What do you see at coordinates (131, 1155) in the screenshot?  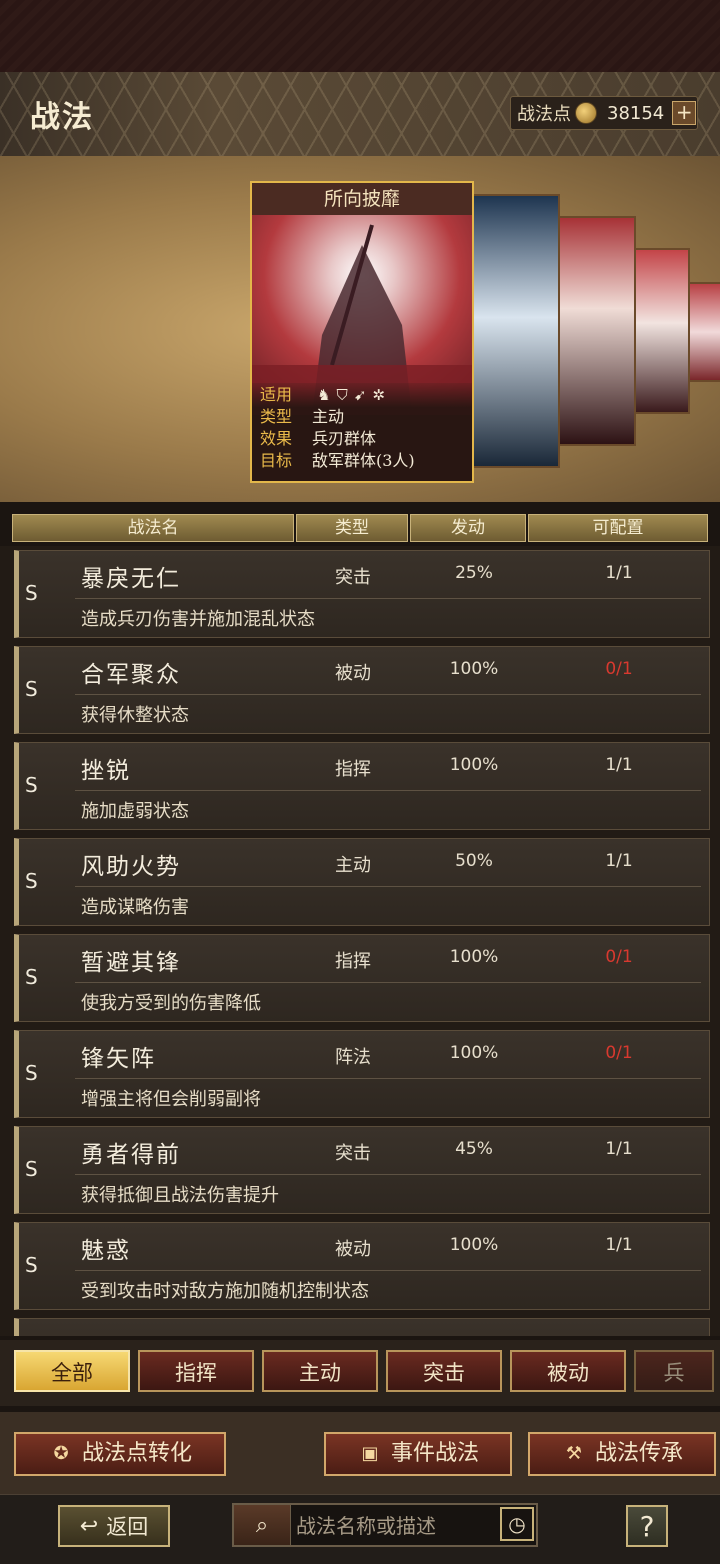 I see `skill-name: 勇者得前` at bounding box center [131, 1155].